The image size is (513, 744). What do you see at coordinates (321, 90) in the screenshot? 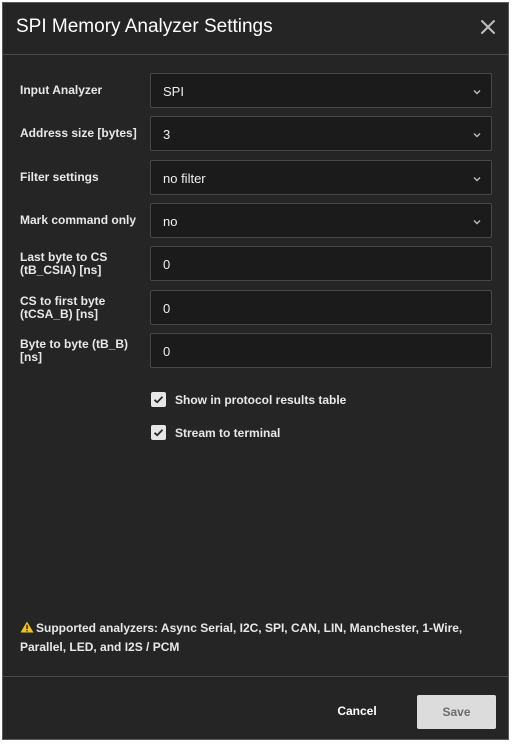
I see `input-analyzer-select: SPI` at bounding box center [321, 90].